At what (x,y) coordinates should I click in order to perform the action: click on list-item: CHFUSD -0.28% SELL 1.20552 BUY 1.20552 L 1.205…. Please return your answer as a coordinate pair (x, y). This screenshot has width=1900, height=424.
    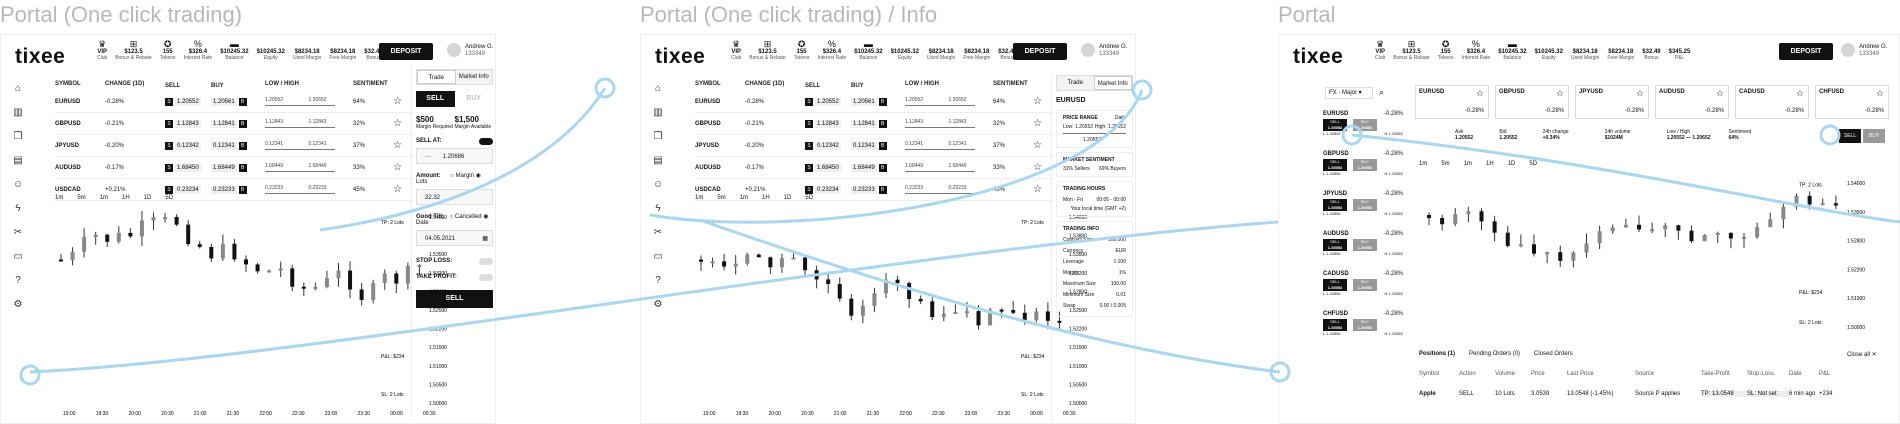
    Looking at the image, I should click on (1363, 331).